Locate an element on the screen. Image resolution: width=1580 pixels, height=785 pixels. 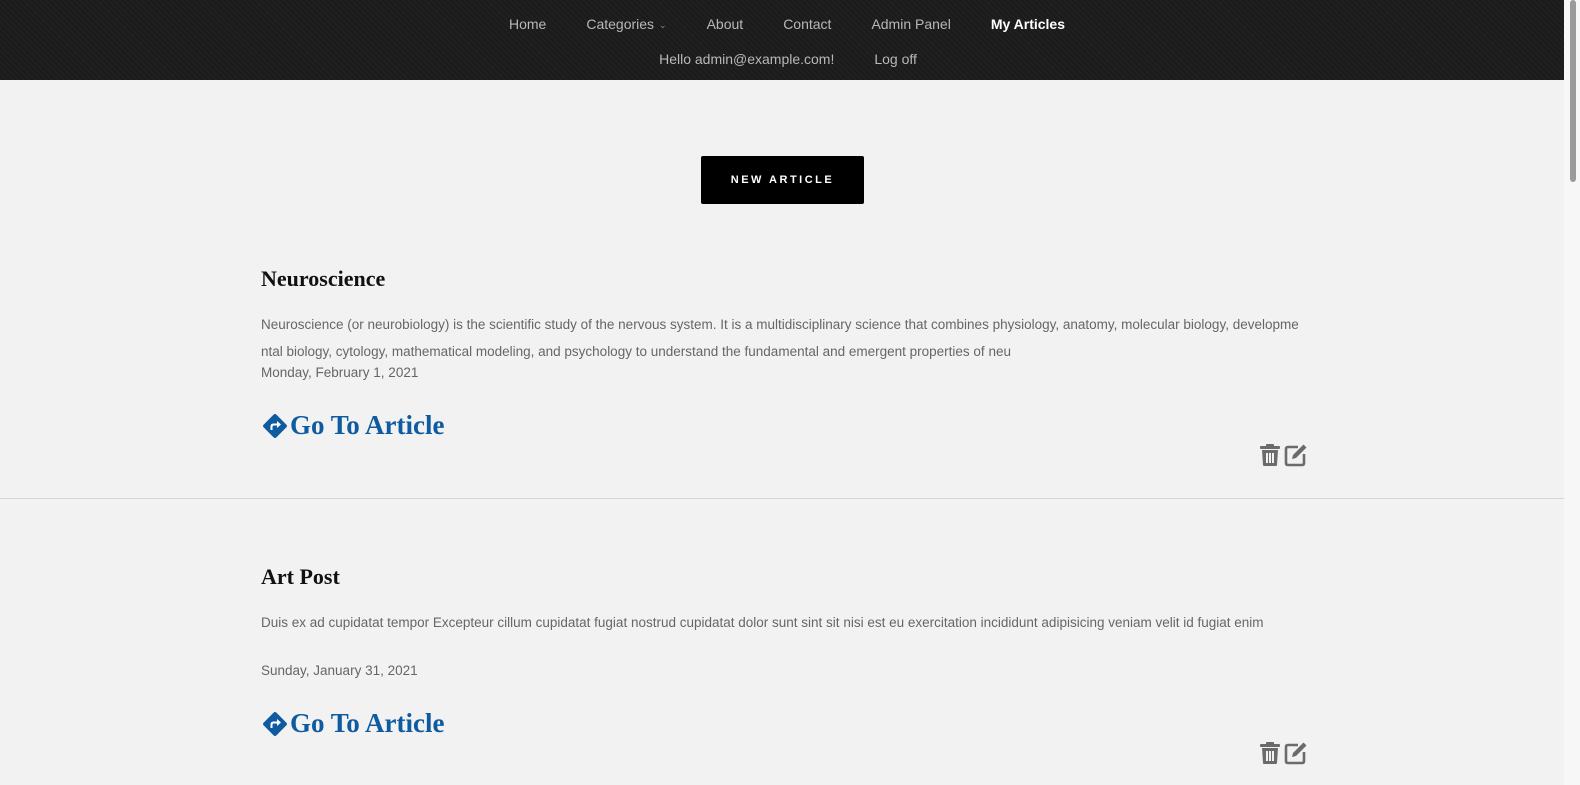
nav-contact-link: Contact is located at coordinates (807, 24).